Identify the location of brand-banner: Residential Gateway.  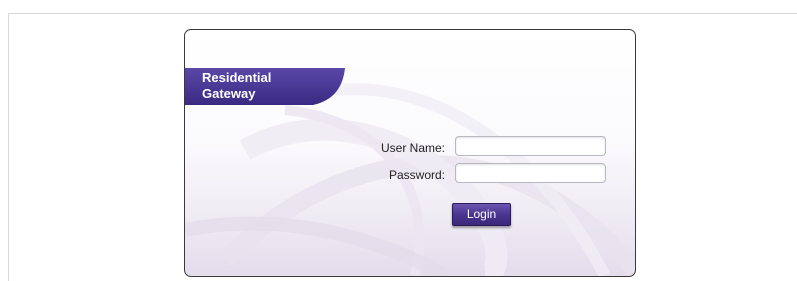
(265, 86).